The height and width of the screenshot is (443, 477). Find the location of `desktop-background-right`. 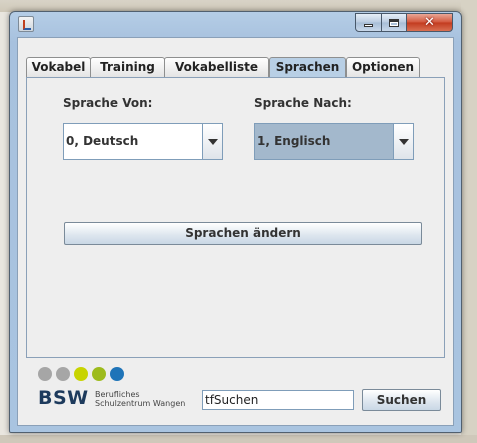

desktop-background-right is located at coordinates (469, 221).